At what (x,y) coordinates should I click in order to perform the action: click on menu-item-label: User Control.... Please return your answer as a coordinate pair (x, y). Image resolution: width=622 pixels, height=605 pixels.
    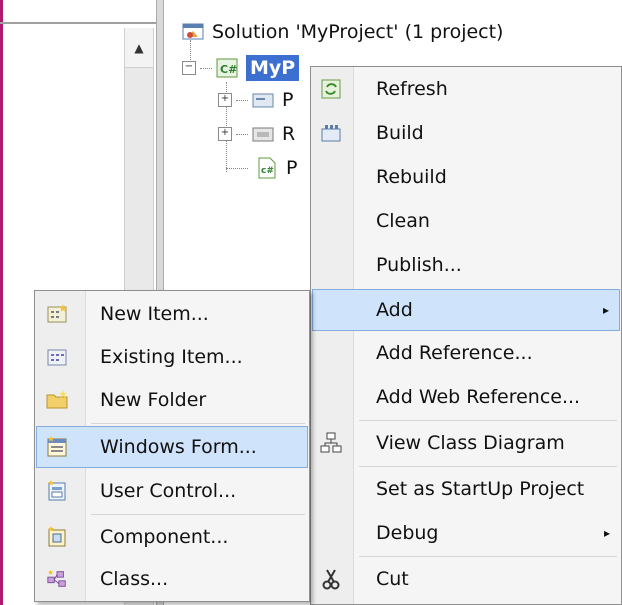
    Looking at the image, I should click on (168, 491).